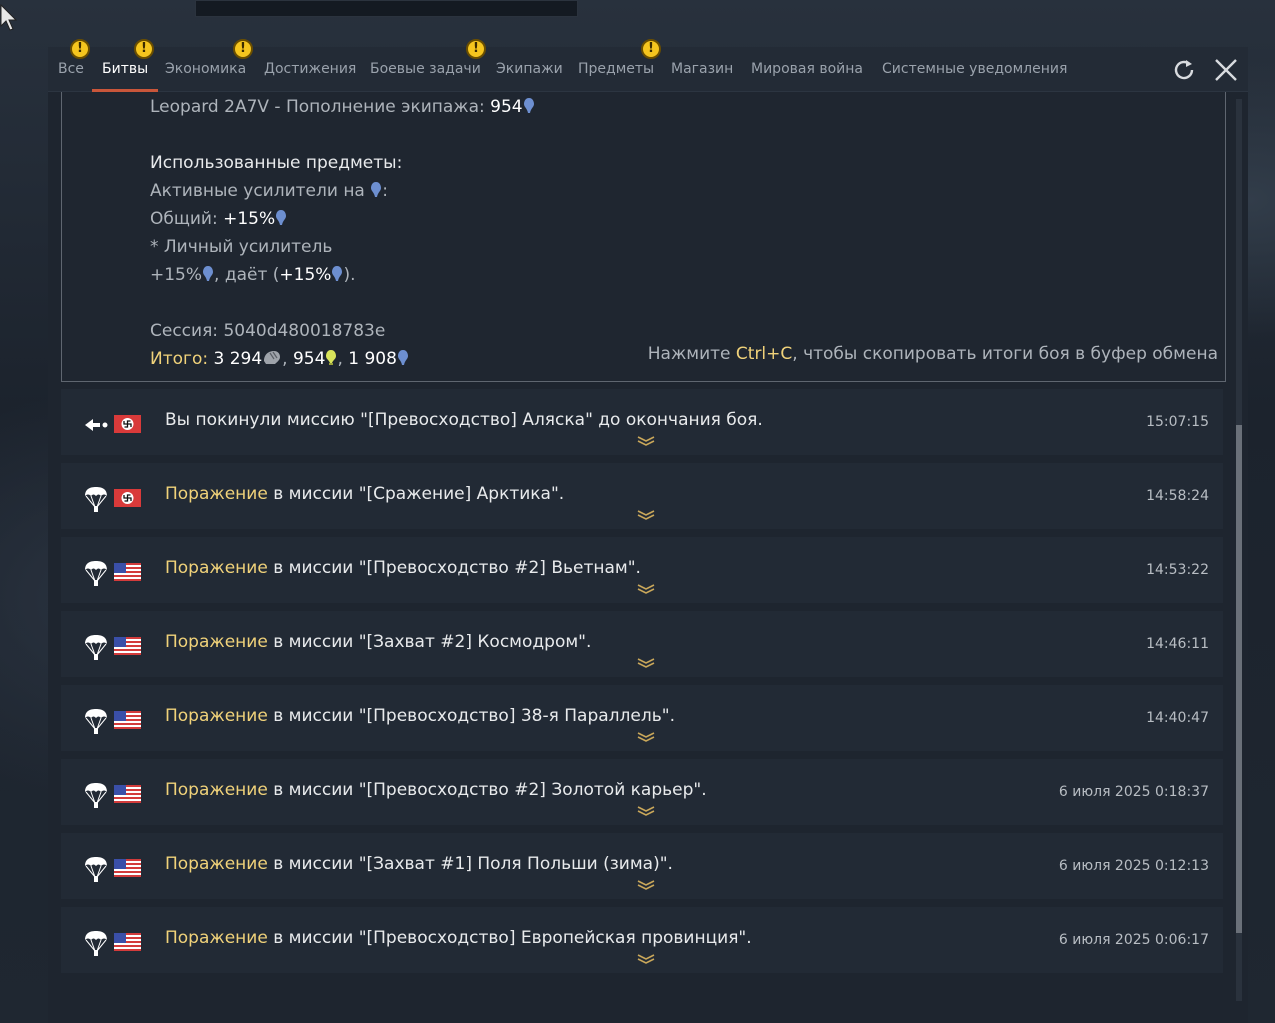 Image resolution: width=1275 pixels, height=1023 pixels. Describe the element at coordinates (268, 331) in the screenshot. I see `session-line: Сессия: 5040d480018783e` at that location.